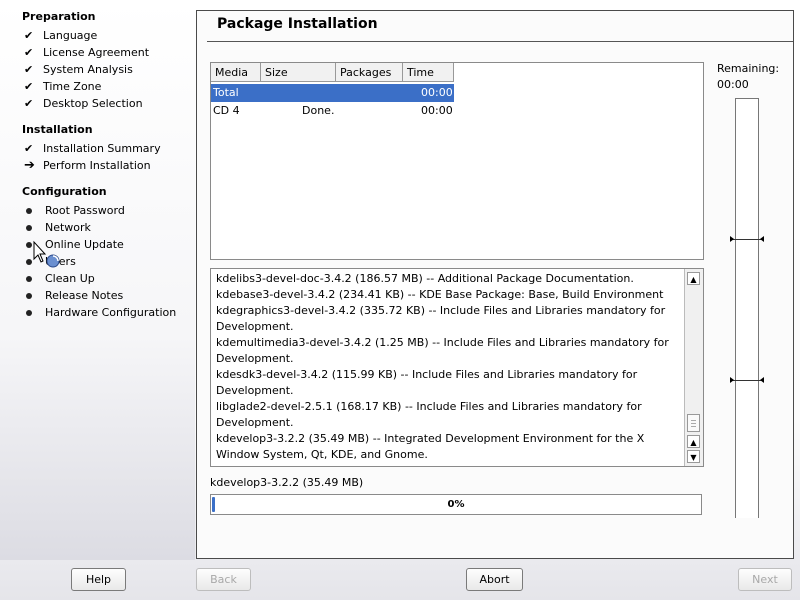 This screenshot has height=600, width=800. Describe the element at coordinates (748, 77) in the screenshot. I see `remaining-time: Remaining: 00:00` at that location.